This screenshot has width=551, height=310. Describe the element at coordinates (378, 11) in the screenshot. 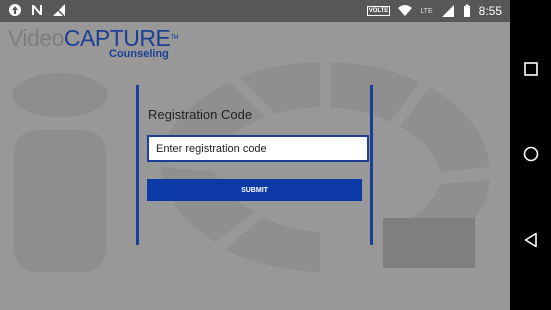

I see `volte-badge: VOLTE` at that location.